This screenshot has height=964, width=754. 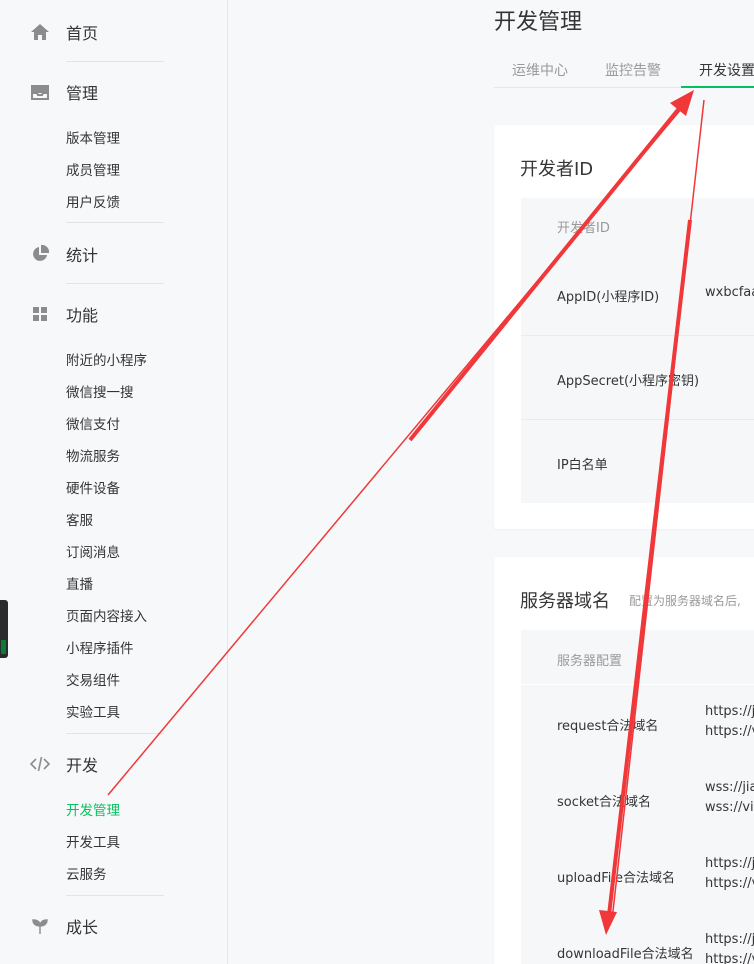 What do you see at coordinates (633, 70) in the screenshot?
I see `tab-monitor: 监控告警` at bounding box center [633, 70].